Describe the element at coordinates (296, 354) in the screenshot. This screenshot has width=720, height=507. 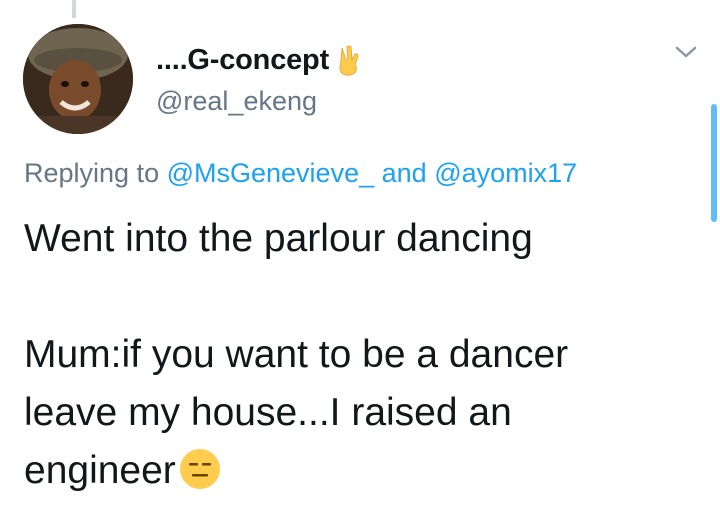
I see `tweet-text-line: Mum:if you want to be a dancer` at that location.